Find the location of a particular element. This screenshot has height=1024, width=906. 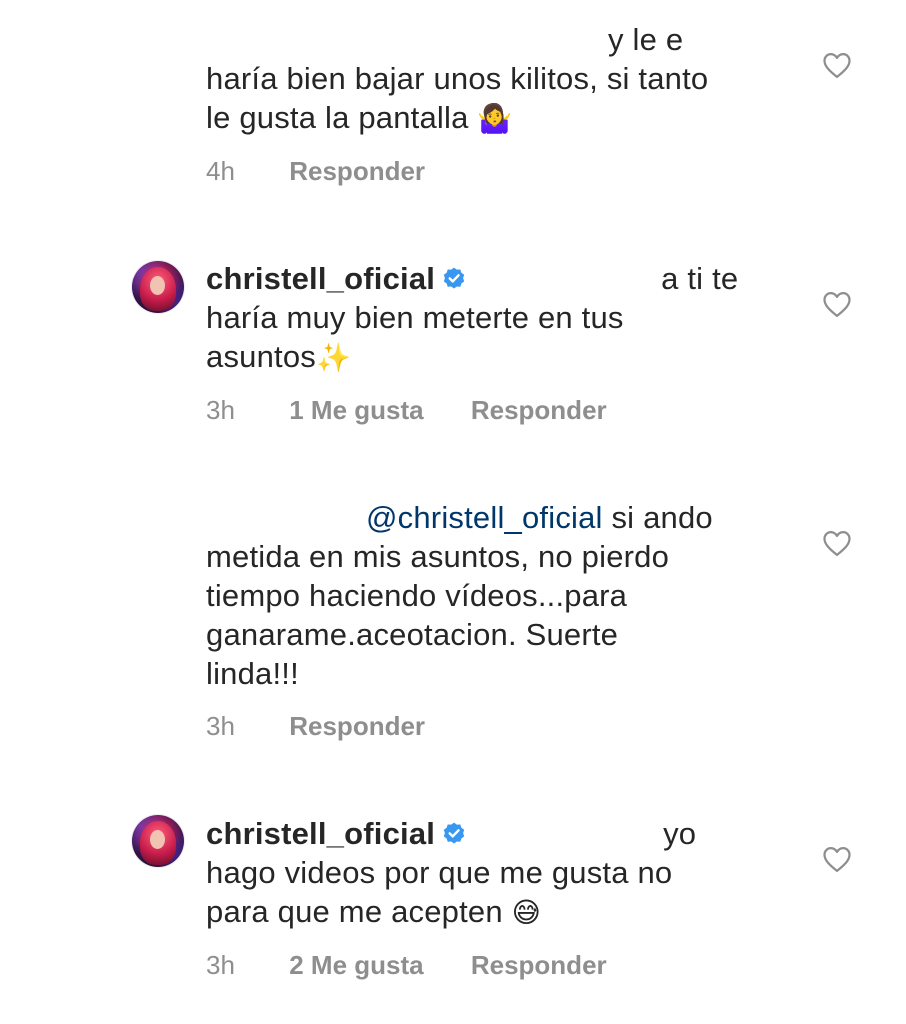

likes-count: 2 Me gusta is located at coordinates (356, 965).